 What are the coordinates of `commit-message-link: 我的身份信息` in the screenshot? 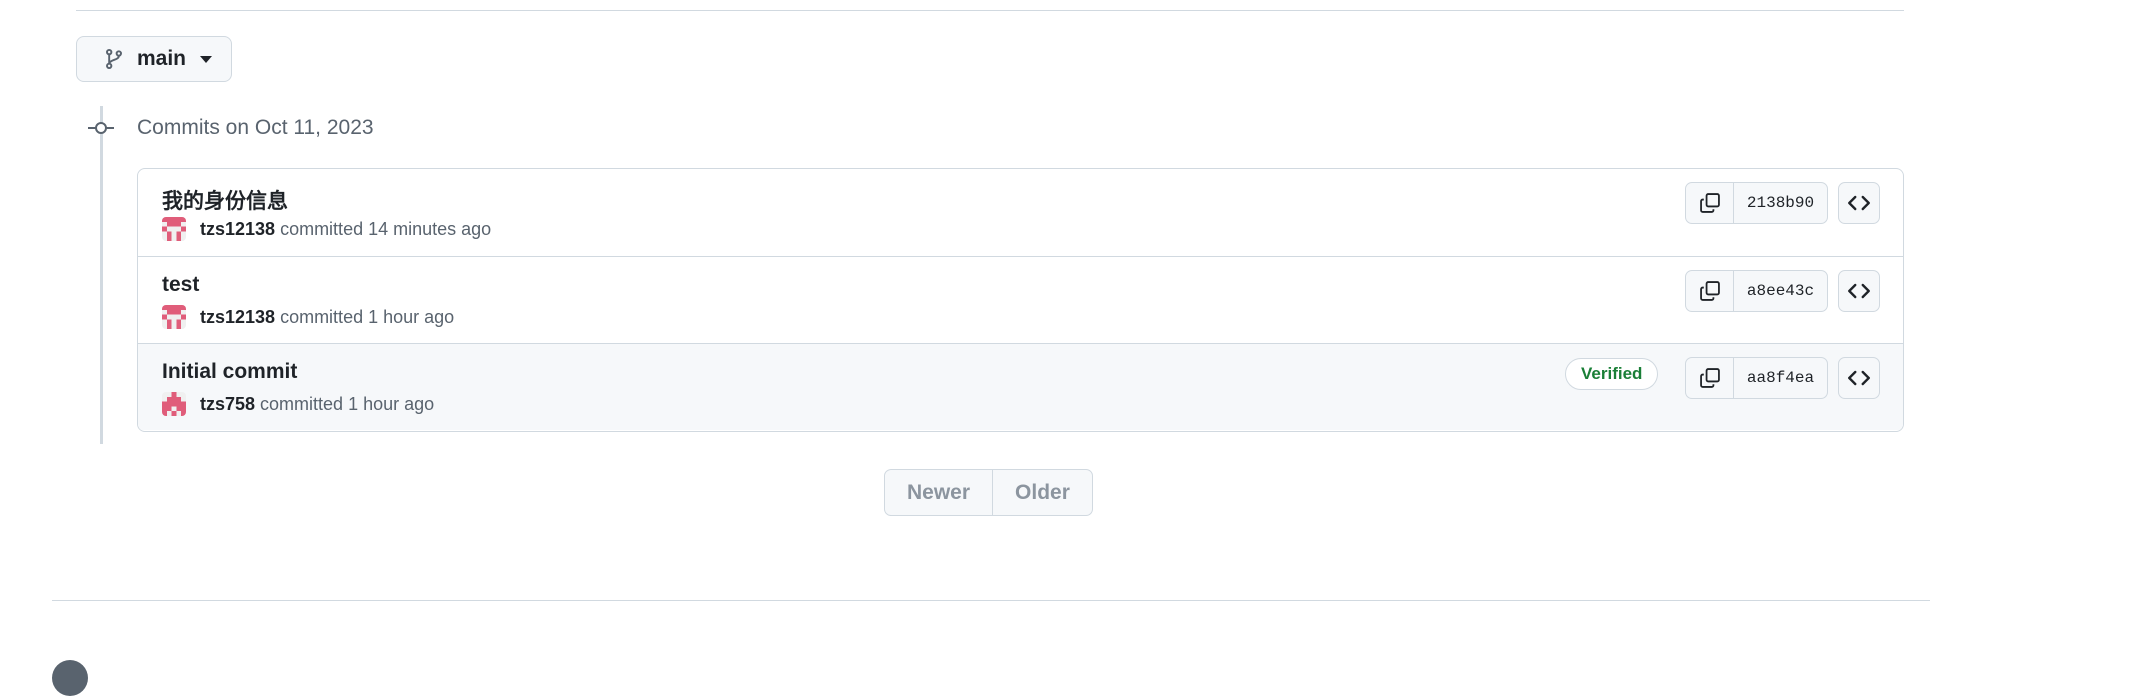 It's located at (225, 200).